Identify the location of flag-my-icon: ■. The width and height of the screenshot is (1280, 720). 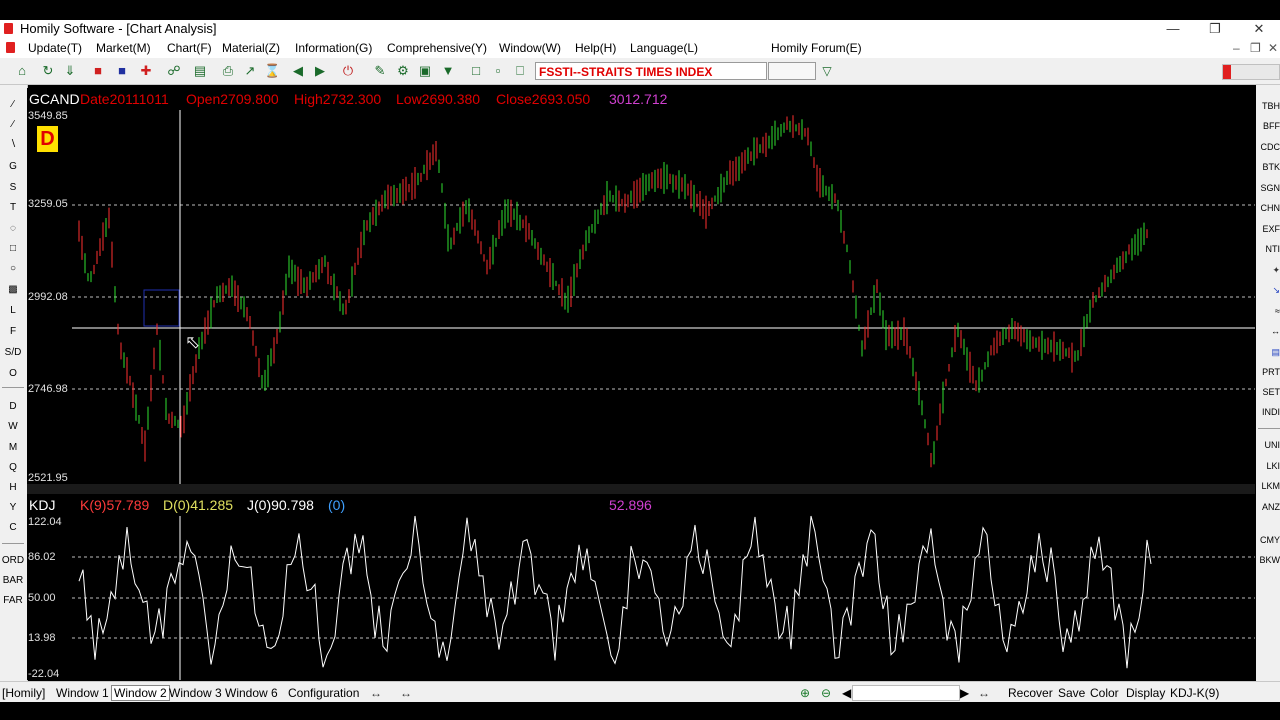
(122, 71).